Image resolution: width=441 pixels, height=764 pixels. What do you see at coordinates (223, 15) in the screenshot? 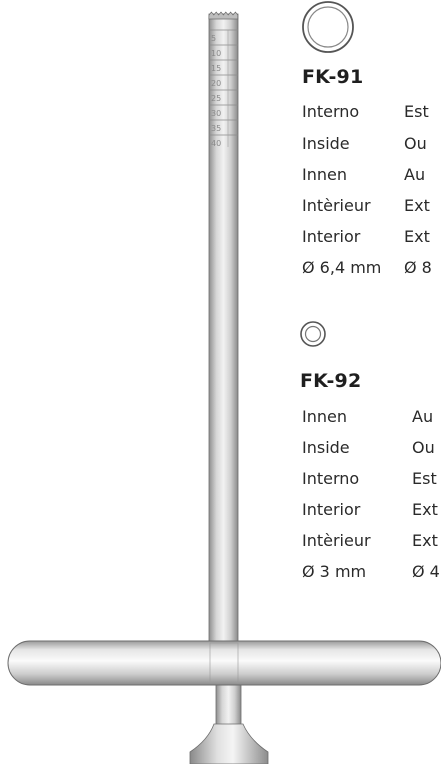
I see `serrated-tip` at bounding box center [223, 15].